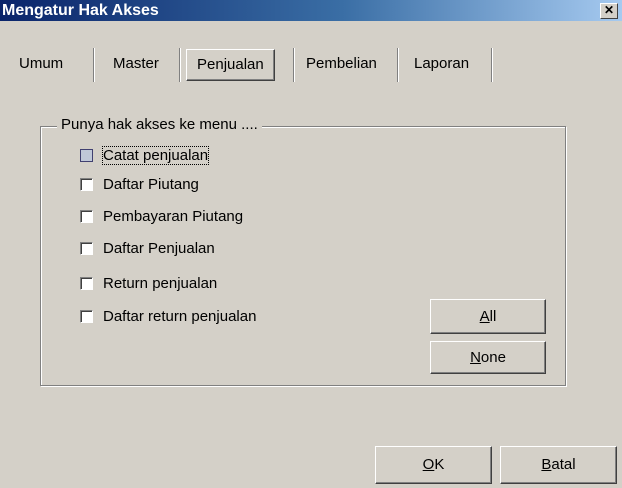 This screenshot has width=622, height=488. I want to click on close-button: ✕, so click(609, 11).